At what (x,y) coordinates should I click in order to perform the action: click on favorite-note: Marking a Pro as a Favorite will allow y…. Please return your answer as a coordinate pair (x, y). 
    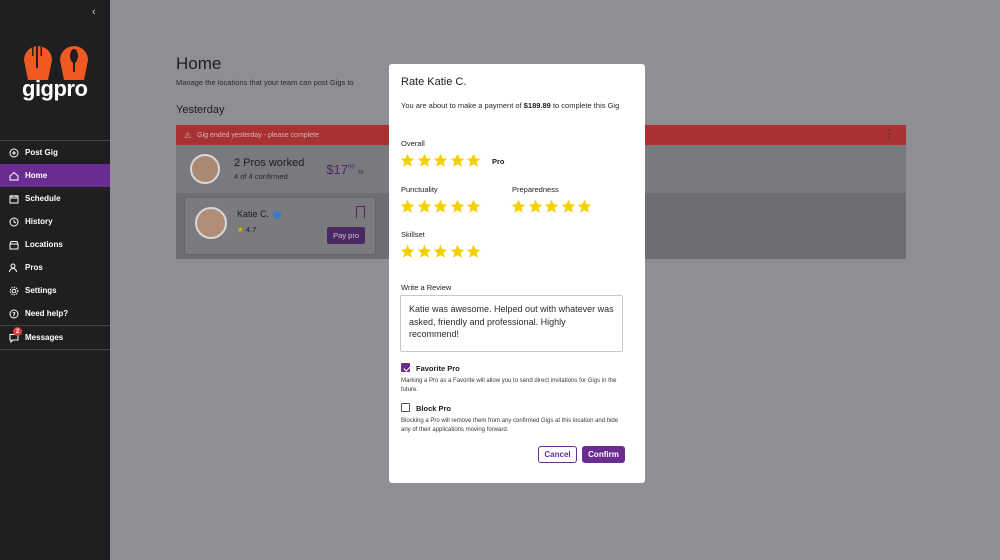
    Looking at the image, I should click on (509, 385).